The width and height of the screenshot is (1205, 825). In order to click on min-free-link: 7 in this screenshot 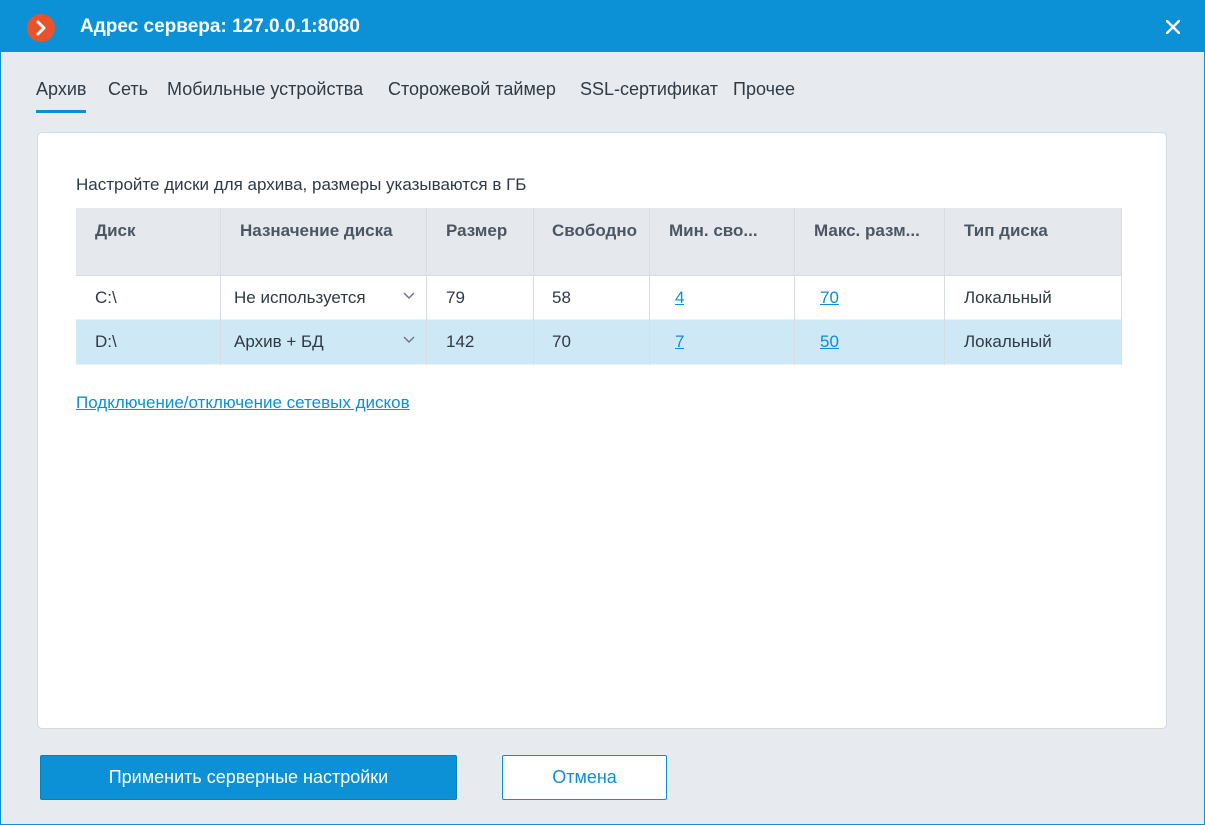, I will do `click(679, 342)`.